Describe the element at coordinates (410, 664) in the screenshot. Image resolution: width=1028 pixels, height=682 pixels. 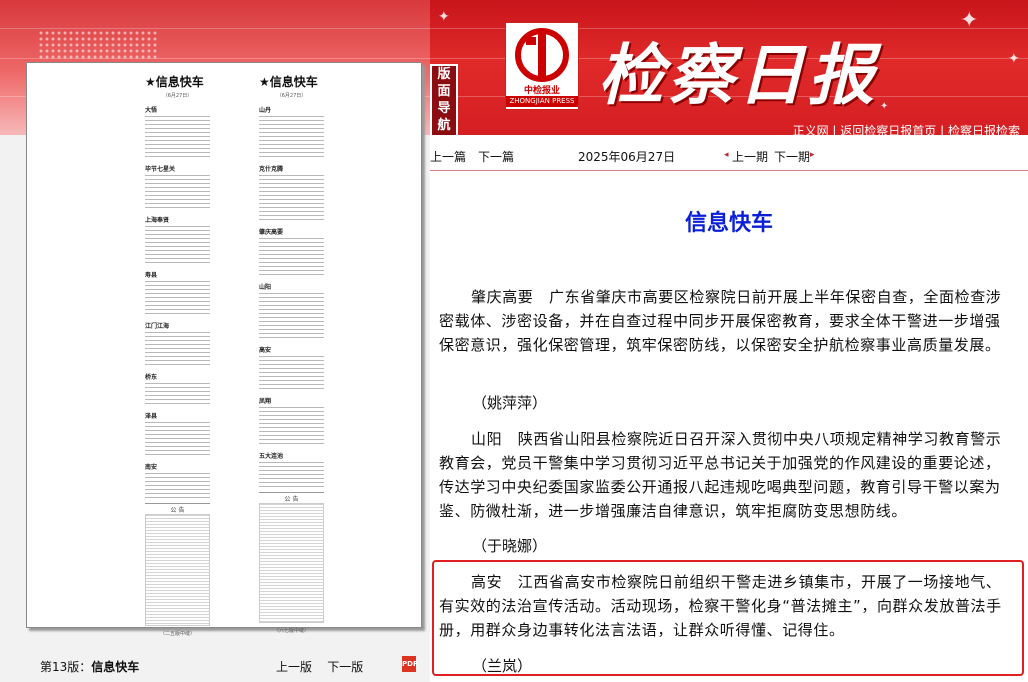
I see `pdf-icon: PDF` at that location.